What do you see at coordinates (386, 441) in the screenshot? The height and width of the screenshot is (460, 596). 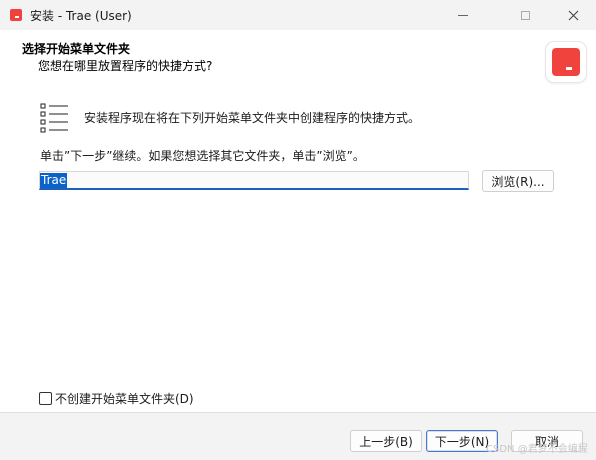 I see `back-button: 上一步(B)` at bounding box center [386, 441].